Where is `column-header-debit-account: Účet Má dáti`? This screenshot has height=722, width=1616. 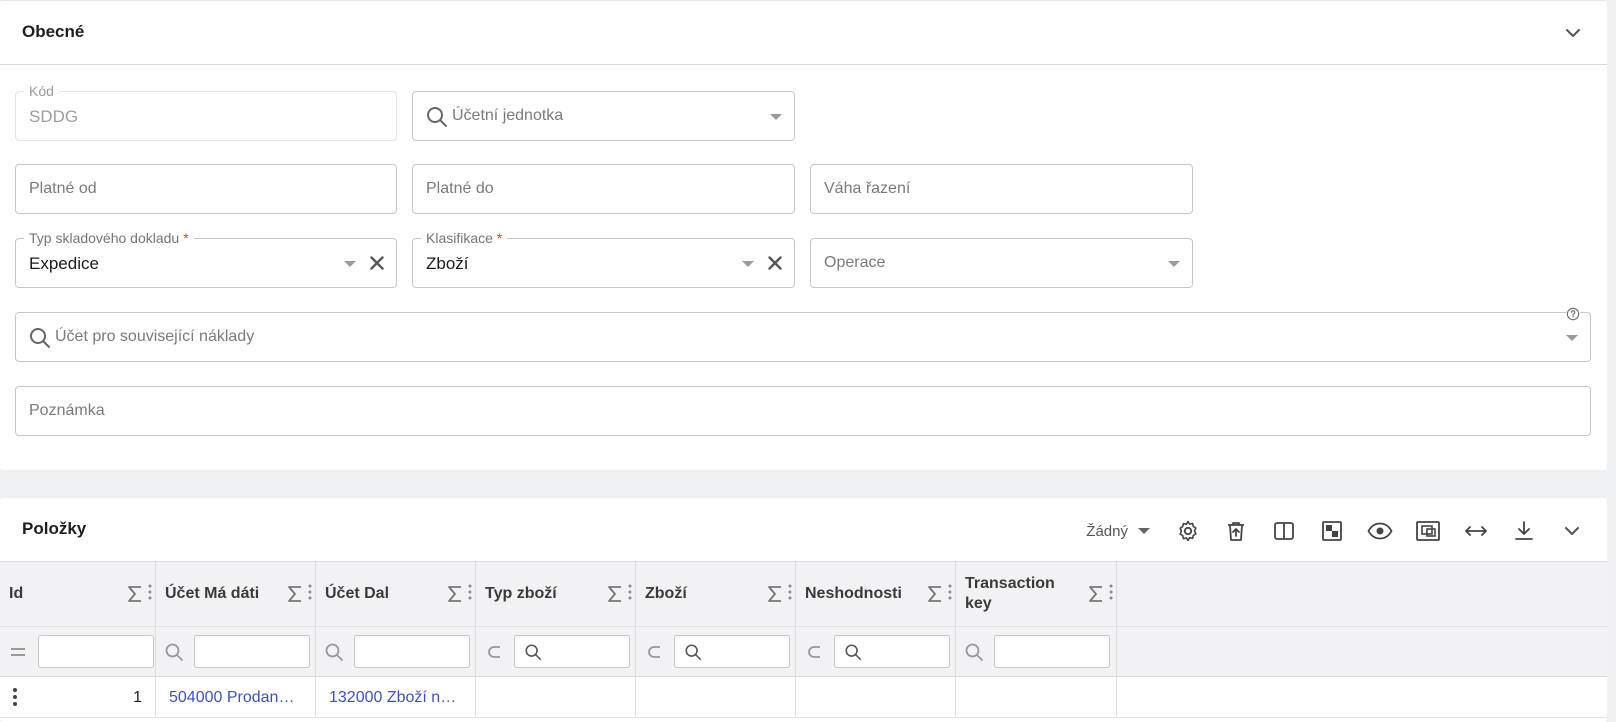
column-header-debit-account: Účet Má dáti is located at coordinates (236, 594).